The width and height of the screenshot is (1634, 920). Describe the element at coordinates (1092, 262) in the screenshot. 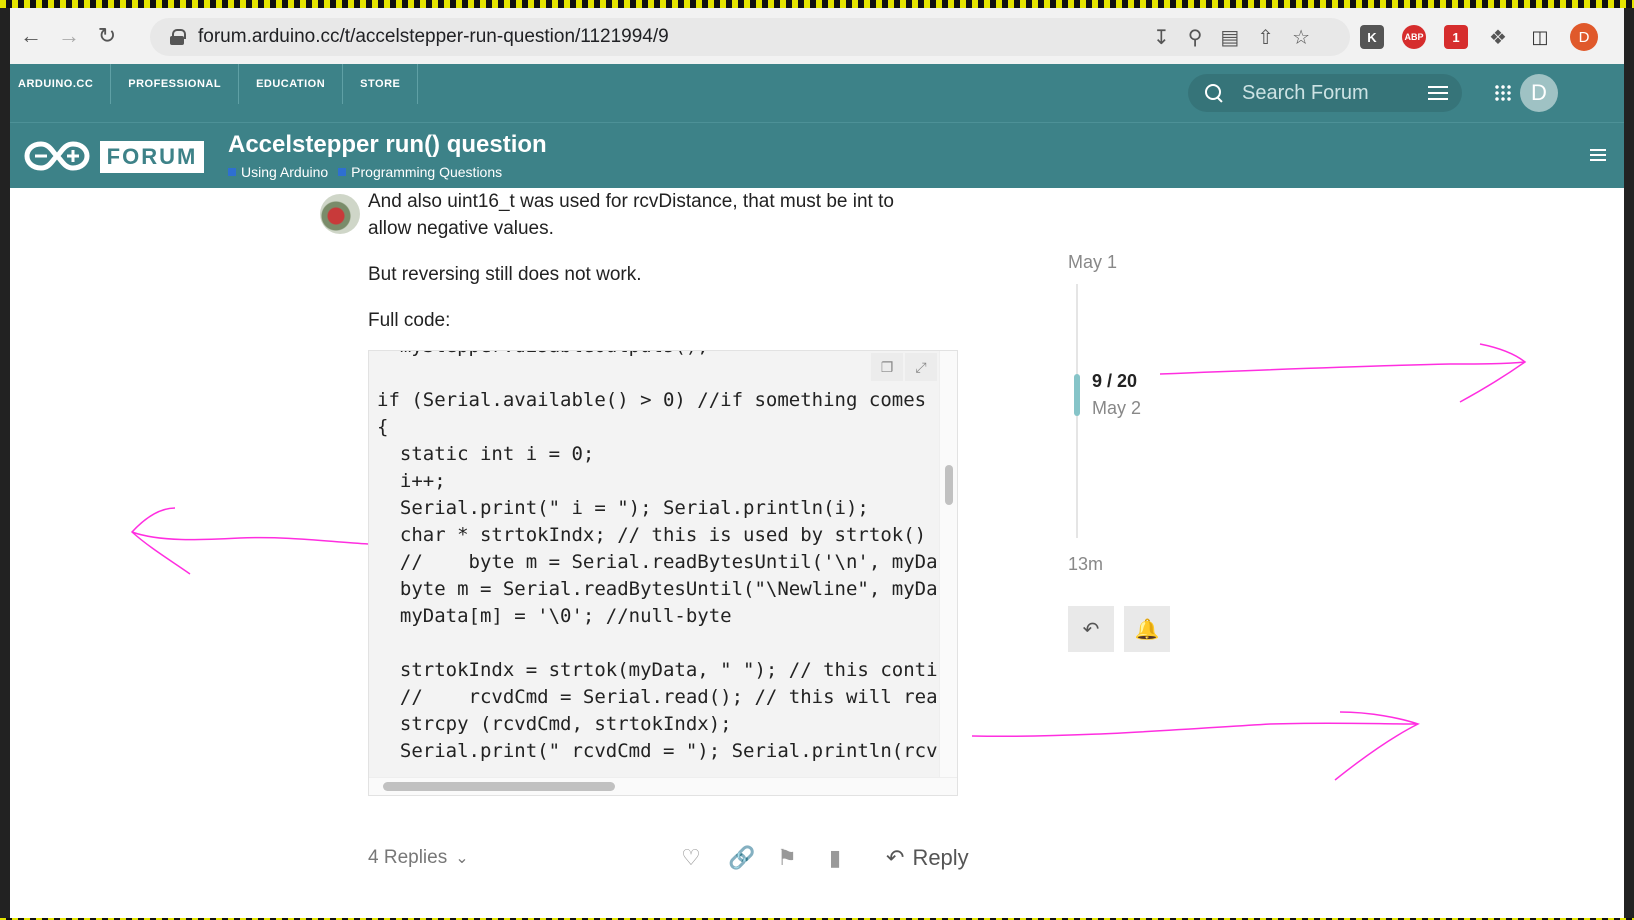

I see `timeline-start-date: May 1` at that location.